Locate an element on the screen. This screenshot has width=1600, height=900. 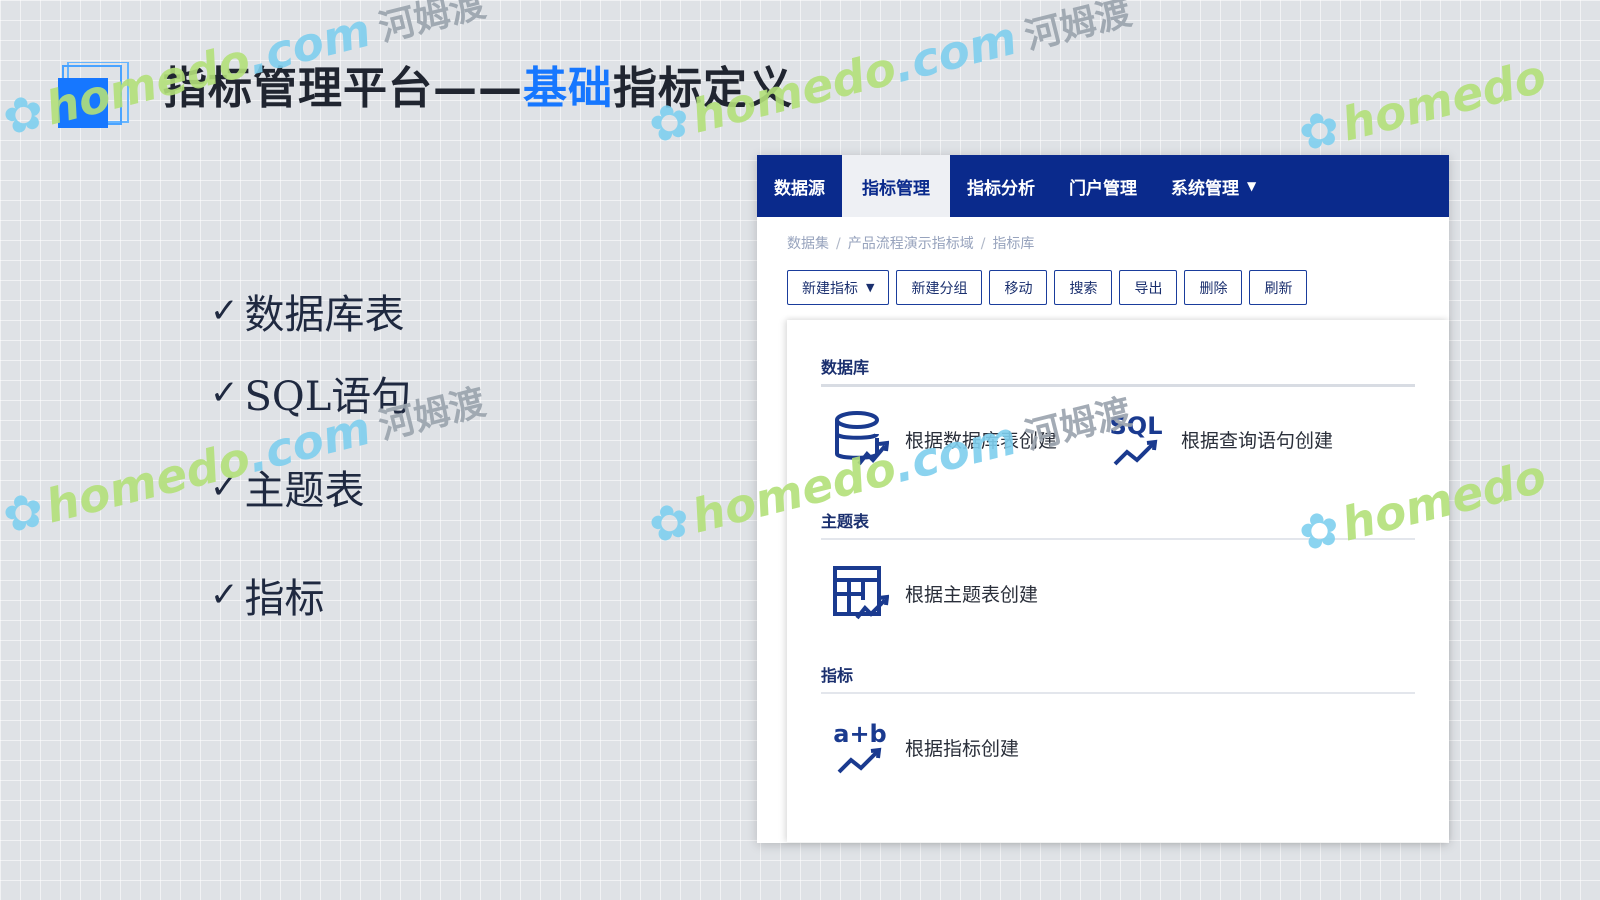
topic-table-chart-icon is located at coordinates (861, 593).